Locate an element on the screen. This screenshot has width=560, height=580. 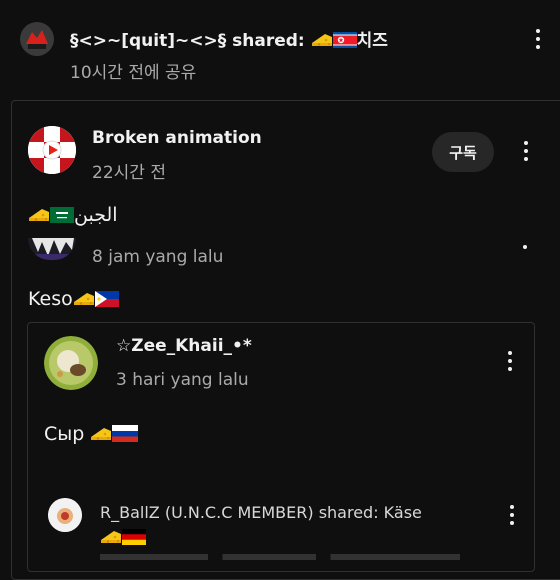
russia-flag-icon is located at coordinates (125, 433).